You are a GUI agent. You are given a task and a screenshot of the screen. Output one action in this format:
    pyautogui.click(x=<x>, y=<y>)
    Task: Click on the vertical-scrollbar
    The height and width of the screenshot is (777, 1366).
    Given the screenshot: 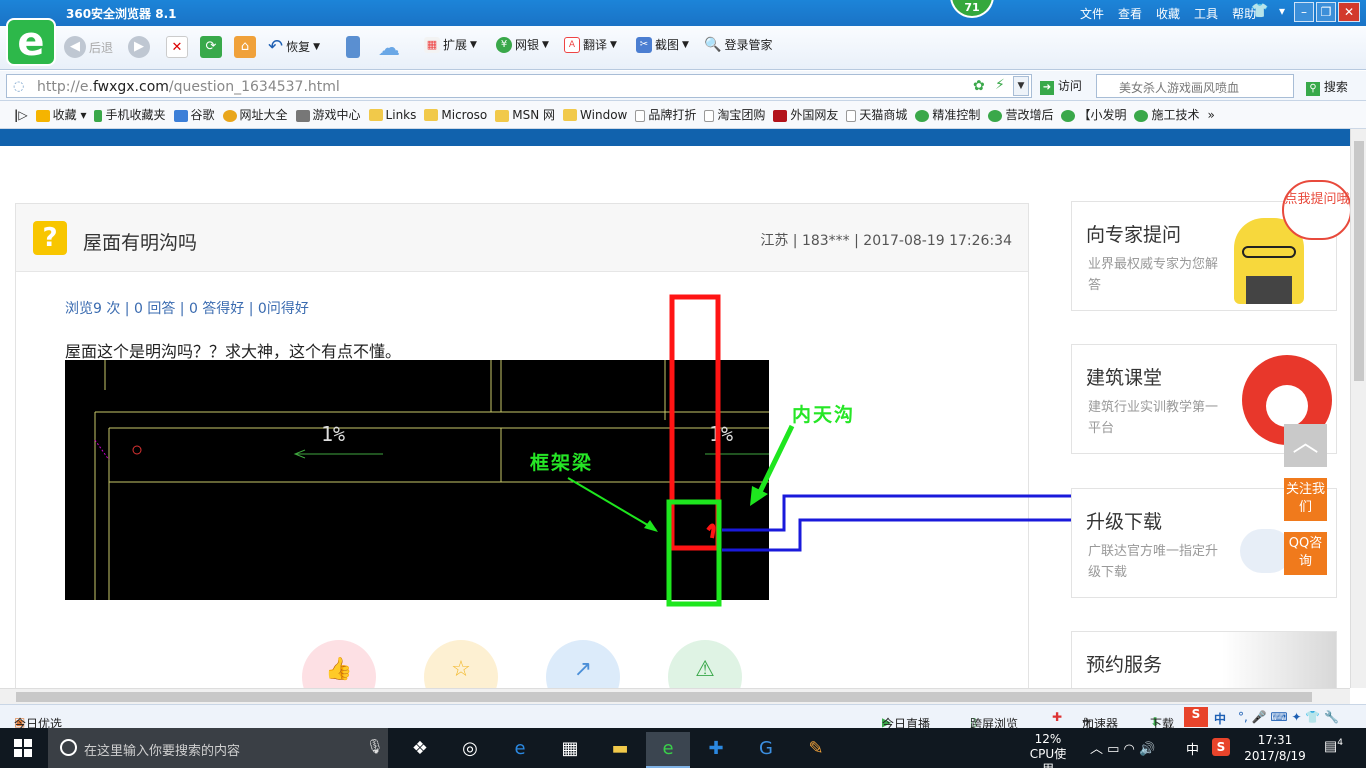 What is the action you would take?
    pyautogui.click(x=1358, y=408)
    